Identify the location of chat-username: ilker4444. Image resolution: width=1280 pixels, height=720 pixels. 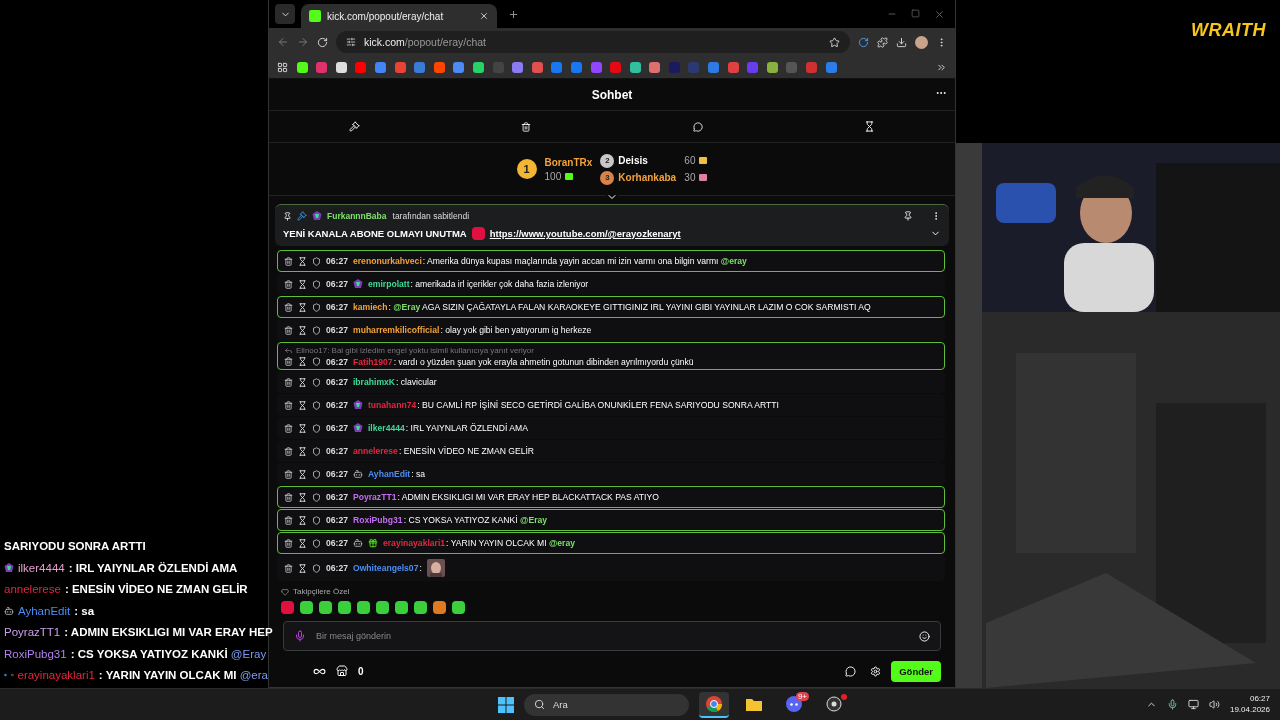
(386, 428).